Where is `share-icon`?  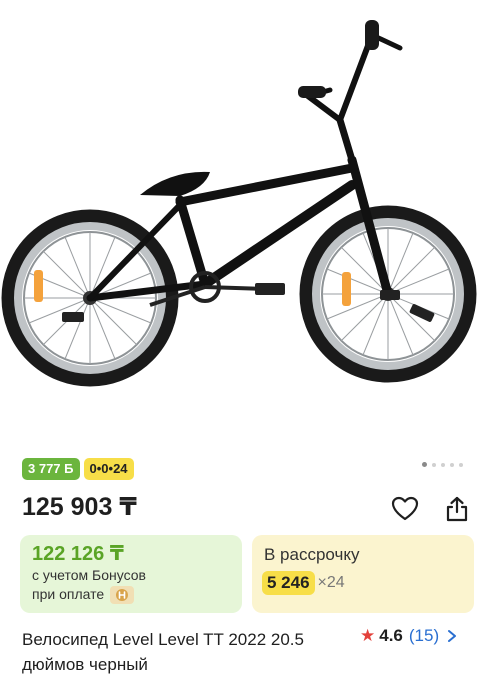
share-icon is located at coordinates (457, 509).